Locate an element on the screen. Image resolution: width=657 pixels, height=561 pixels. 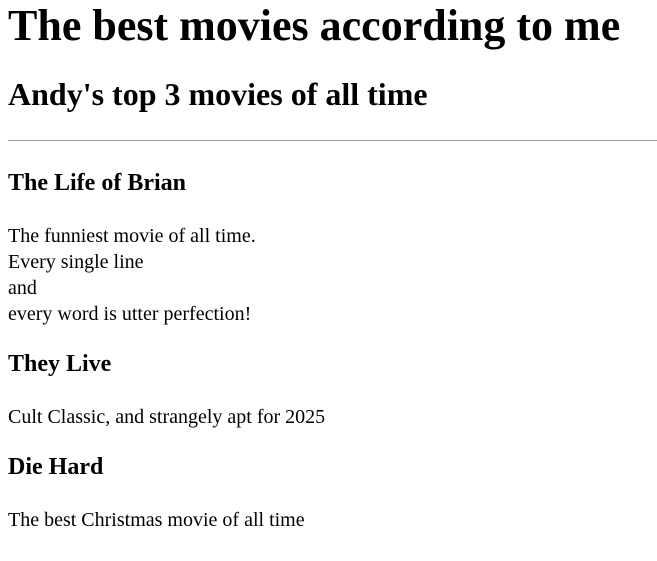
description-line: Every single line is located at coordinates (76, 262).